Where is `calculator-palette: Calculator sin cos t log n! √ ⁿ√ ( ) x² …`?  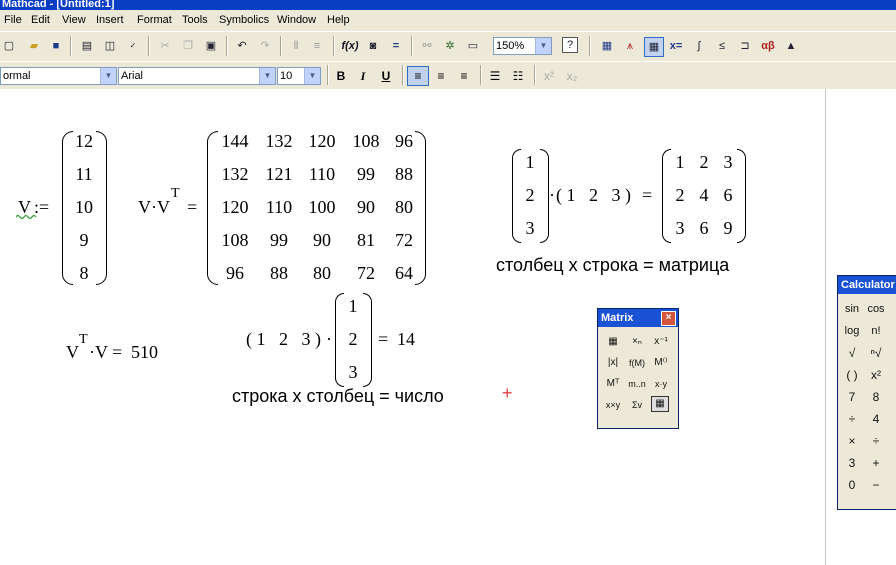 calculator-palette: Calculator sin cos t log n! √ ⁿ√ ( ) x² … is located at coordinates (866, 392).